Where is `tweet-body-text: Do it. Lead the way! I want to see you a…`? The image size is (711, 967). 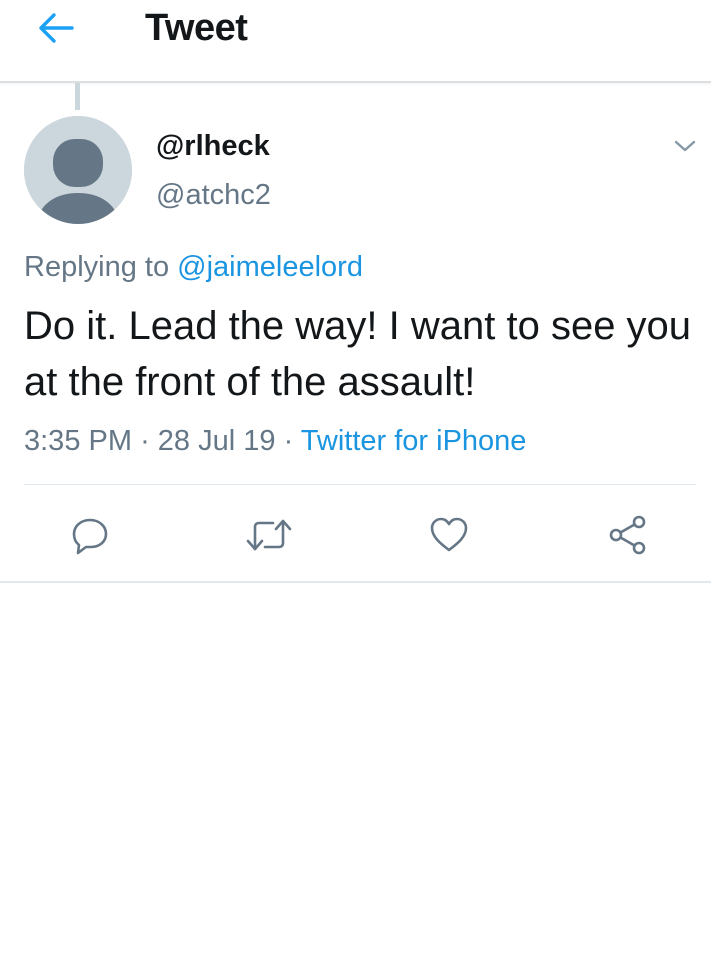
tweet-body-text: Do it. Lead the way! I want to see you a… is located at coordinates (358, 354).